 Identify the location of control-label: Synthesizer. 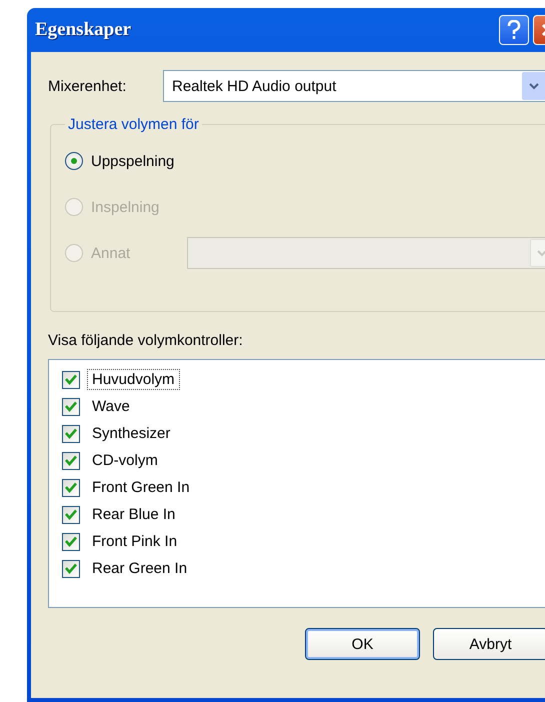
(131, 433).